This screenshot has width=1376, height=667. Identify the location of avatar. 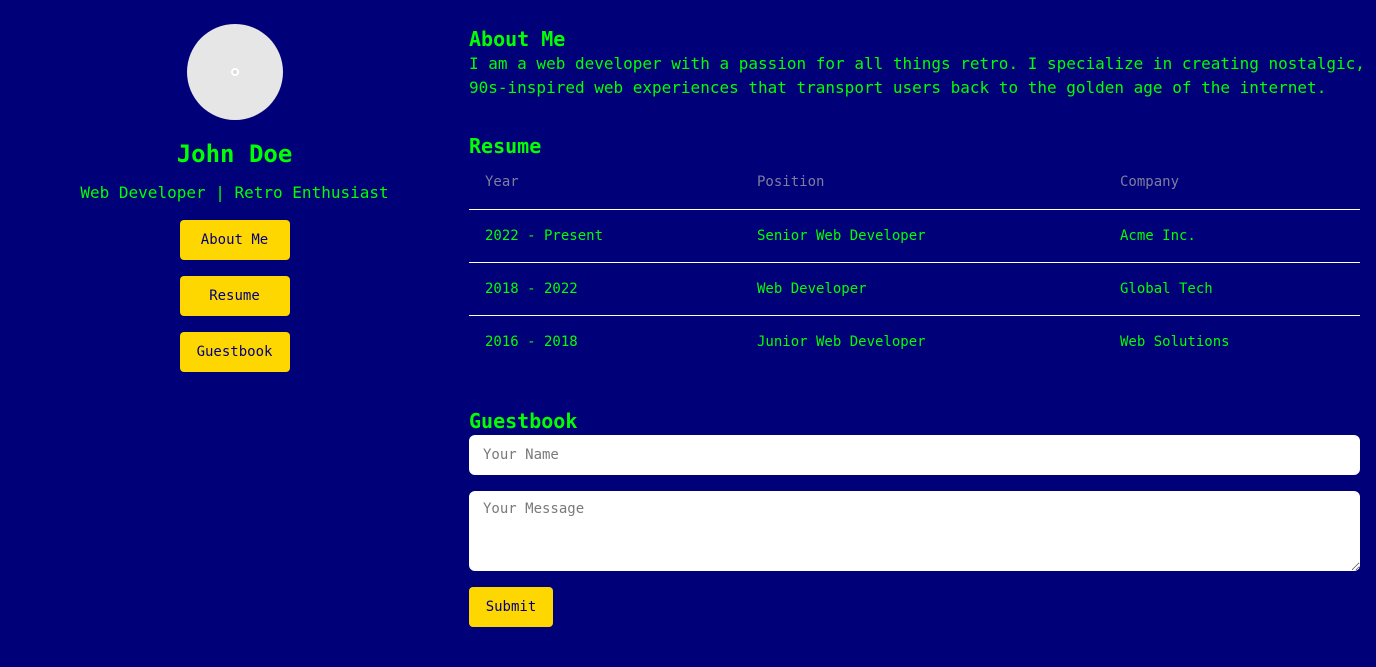
(234, 72).